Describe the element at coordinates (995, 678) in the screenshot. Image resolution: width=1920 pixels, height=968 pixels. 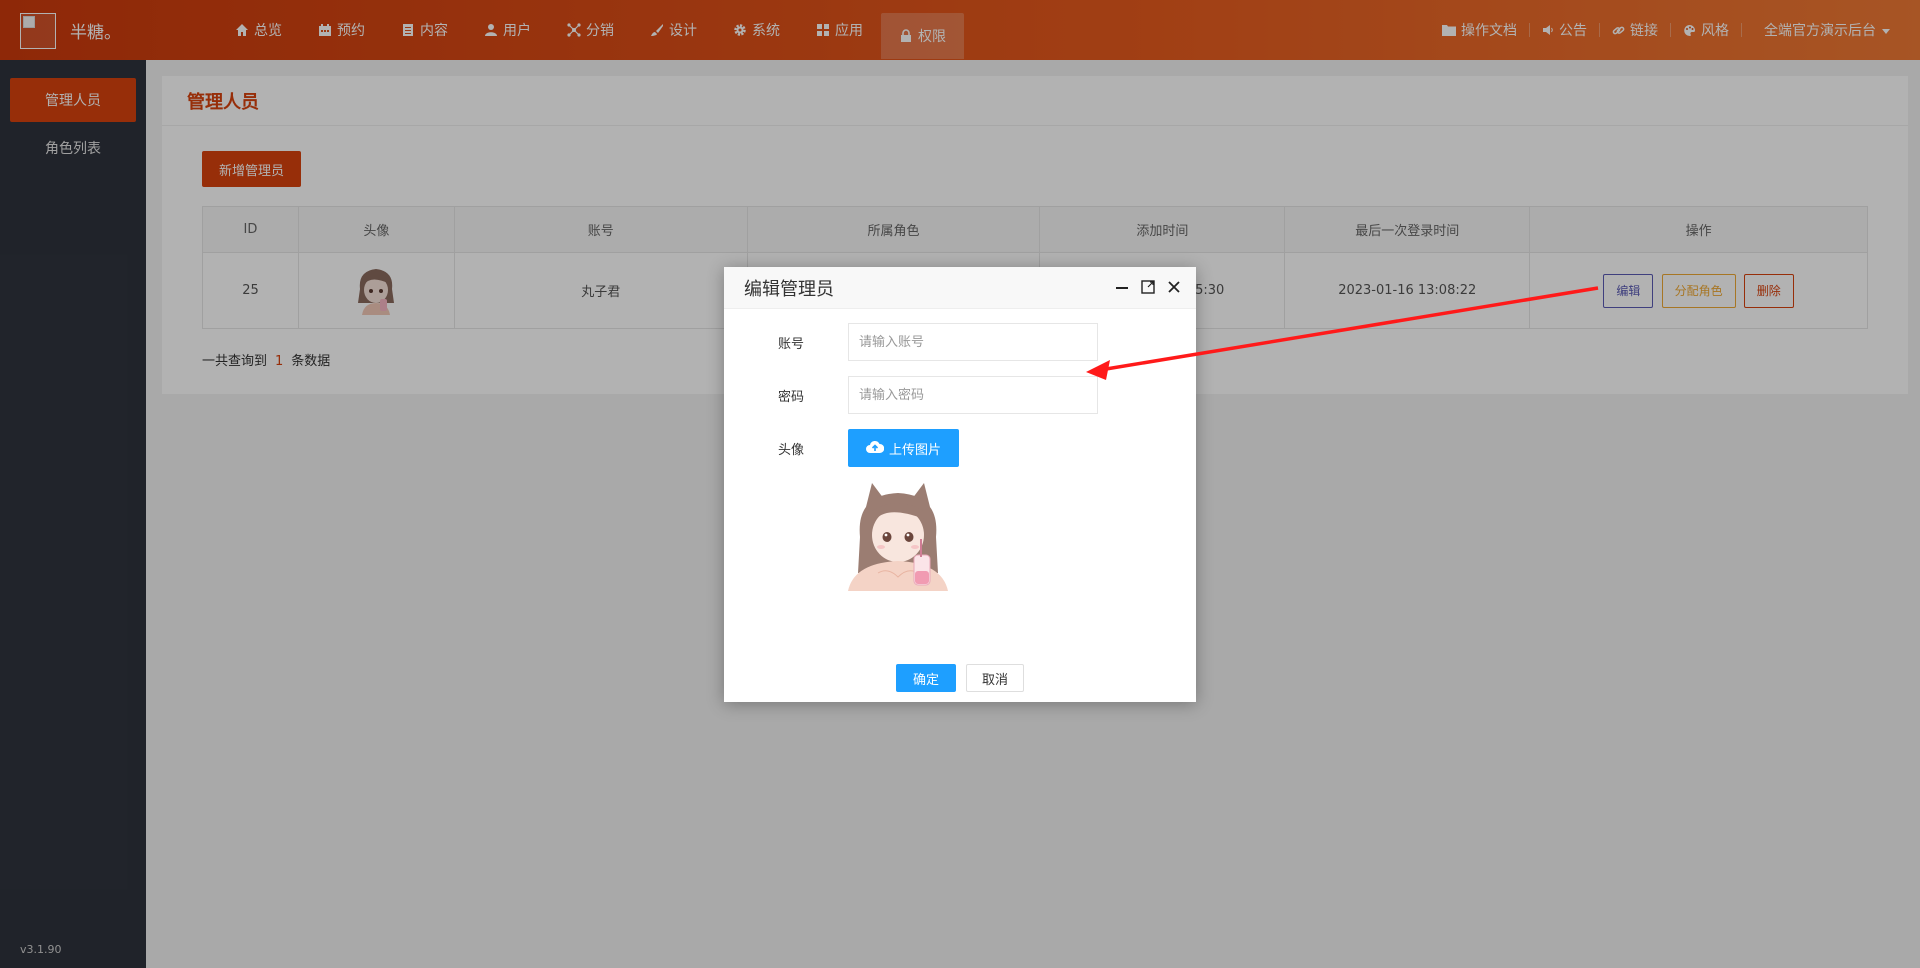
I see `cancel-button: 取消` at that location.